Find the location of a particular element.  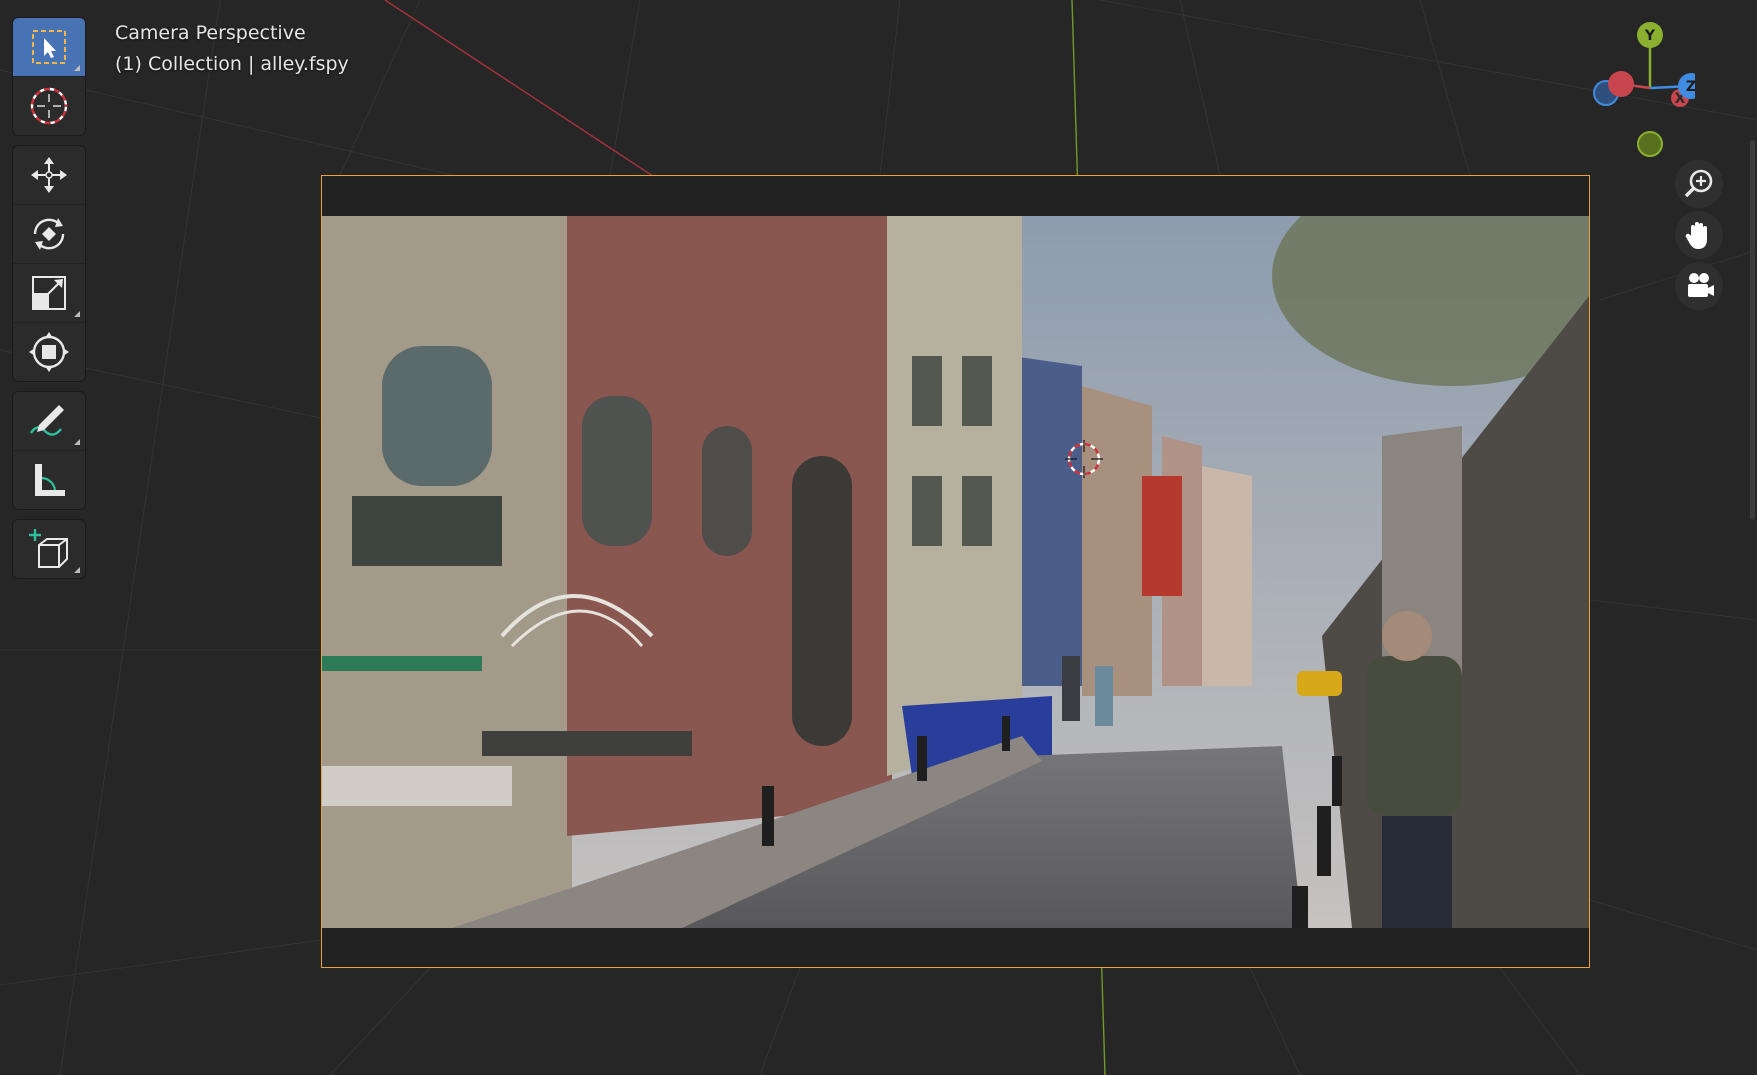

cursor-tool is located at coordinates (49, 105).